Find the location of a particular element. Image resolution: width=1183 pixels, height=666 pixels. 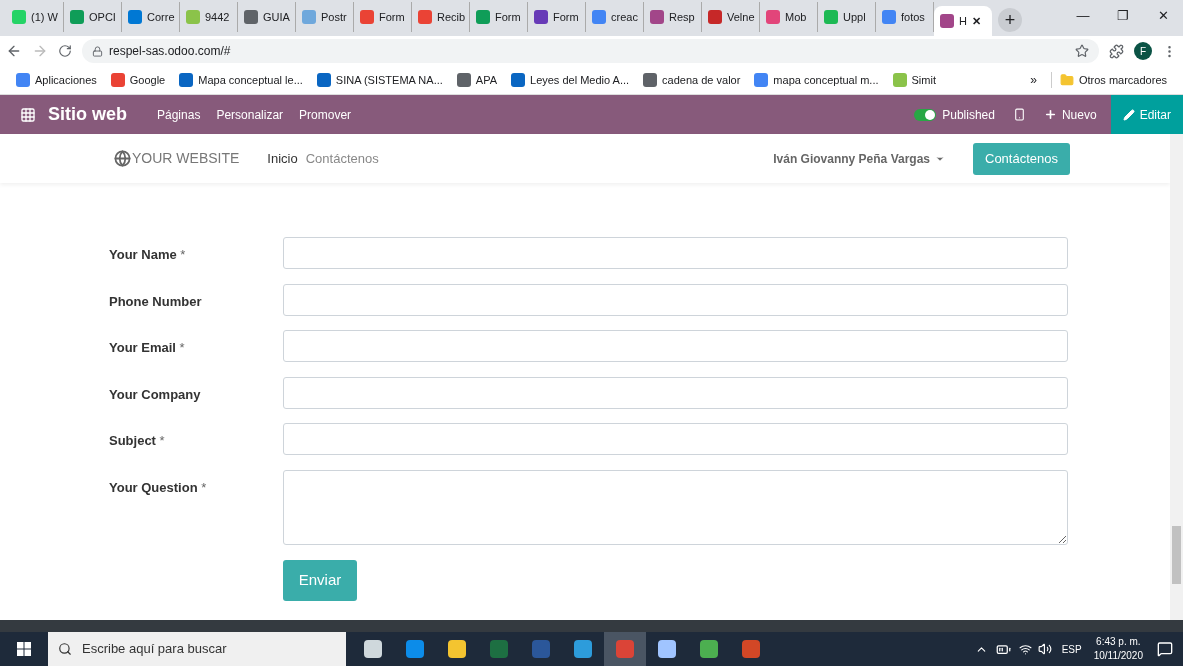

browser-tab: Recib is located at coordinates (441, 17).